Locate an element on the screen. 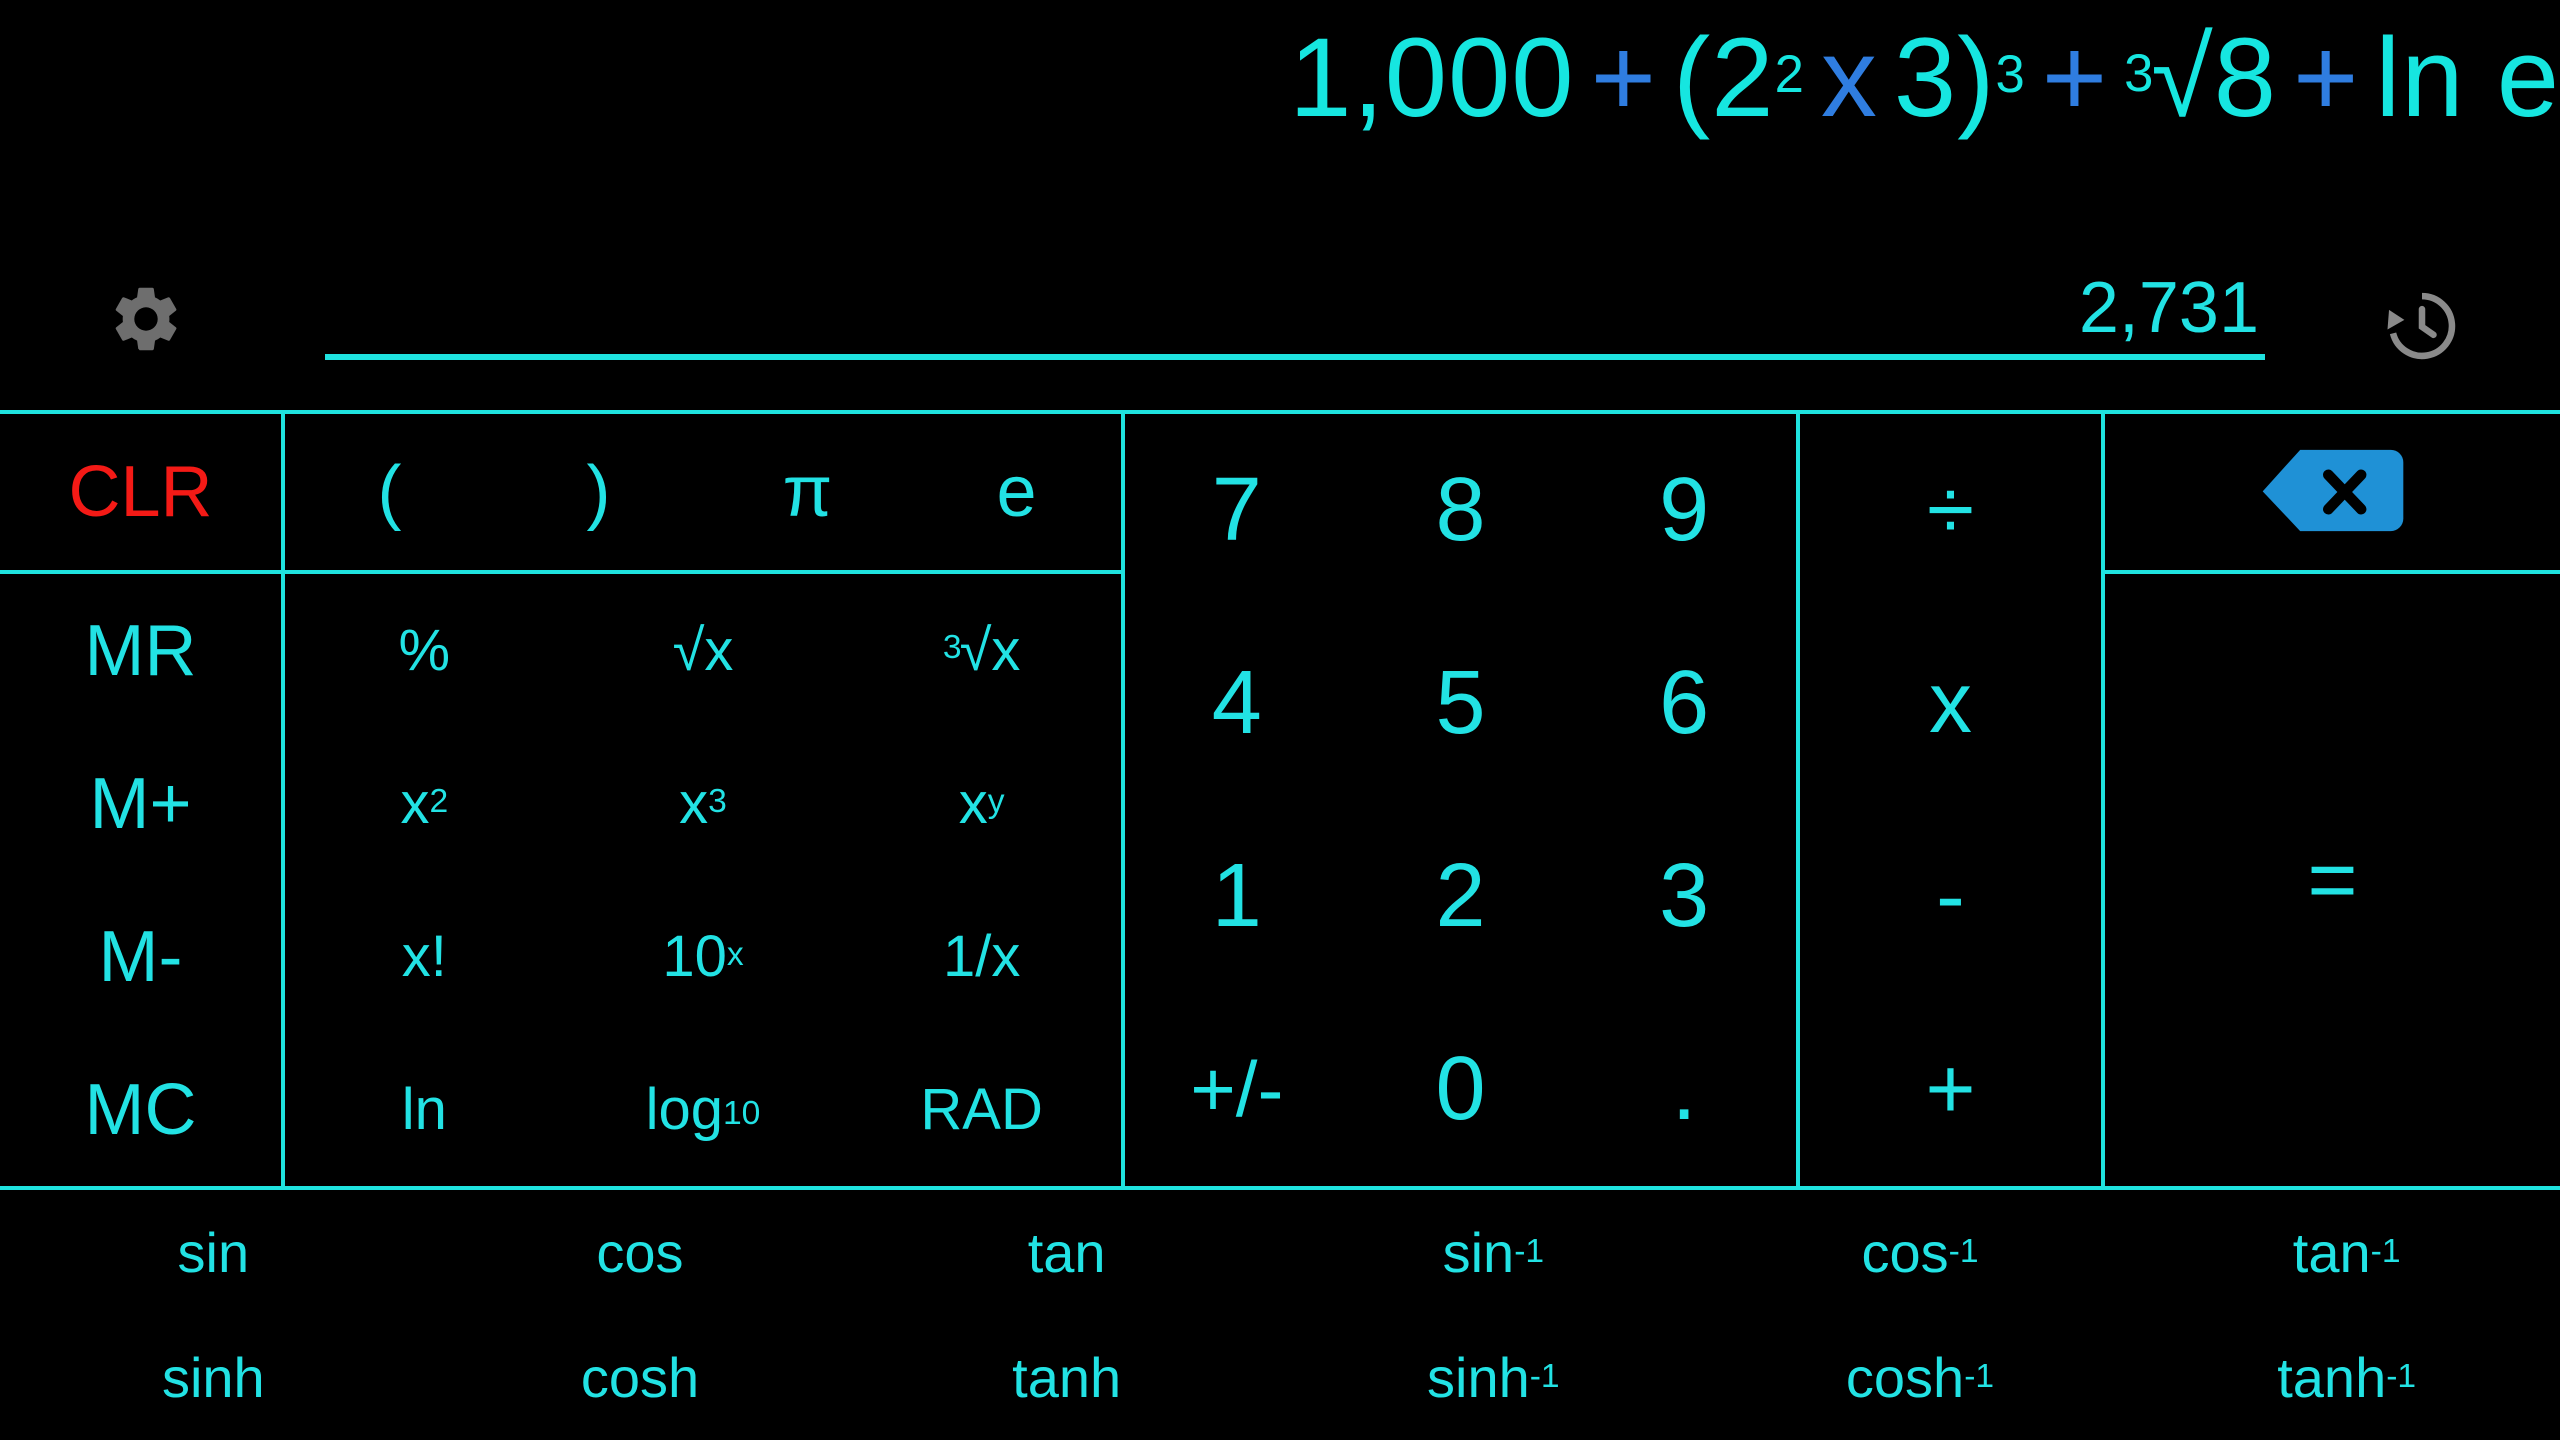  arccos-button: cos -1 is located at coordinates (1920, 1252).